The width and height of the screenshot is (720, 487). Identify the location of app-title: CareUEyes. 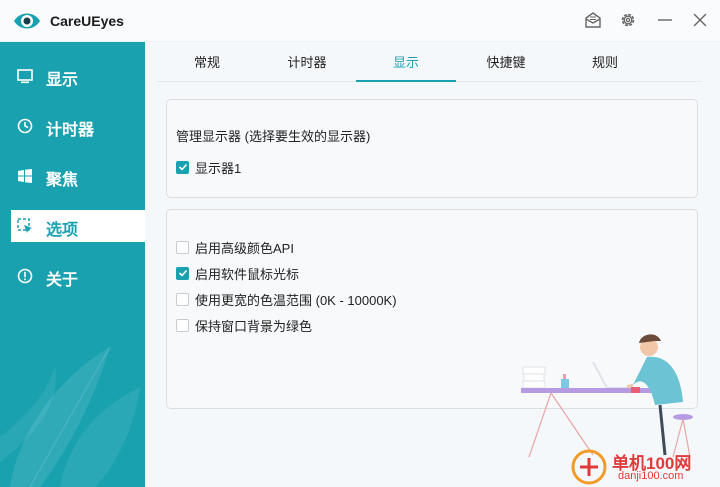
(87, 21).